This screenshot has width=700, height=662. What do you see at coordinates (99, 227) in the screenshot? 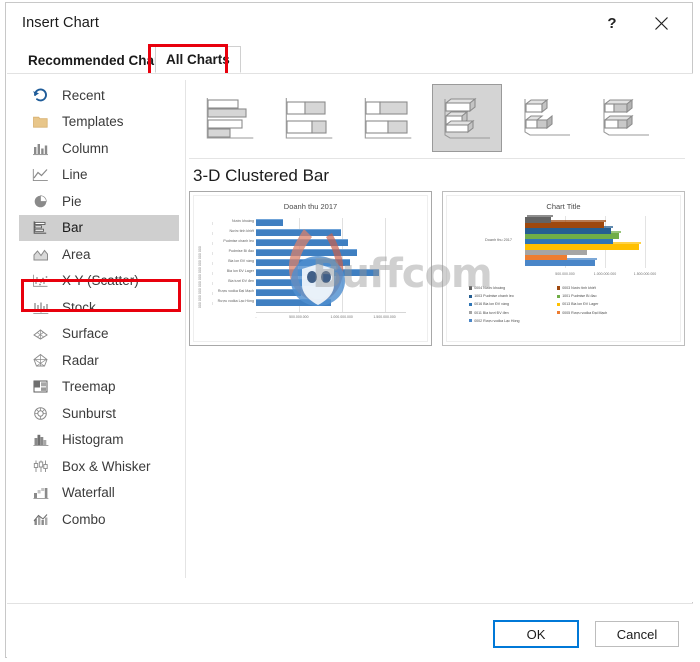
I see `sidebar-item-bar: Bar` at bounding box center [99, 227].